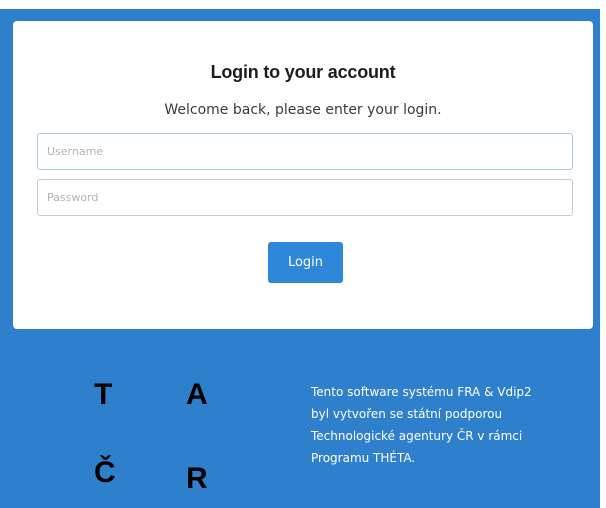 This screenshot has height=508, width=606. Describe the element at coordinates (421, 392) in the screenshot. I see `funding-line: Tento software systému FRA & Vdip2` at that location.